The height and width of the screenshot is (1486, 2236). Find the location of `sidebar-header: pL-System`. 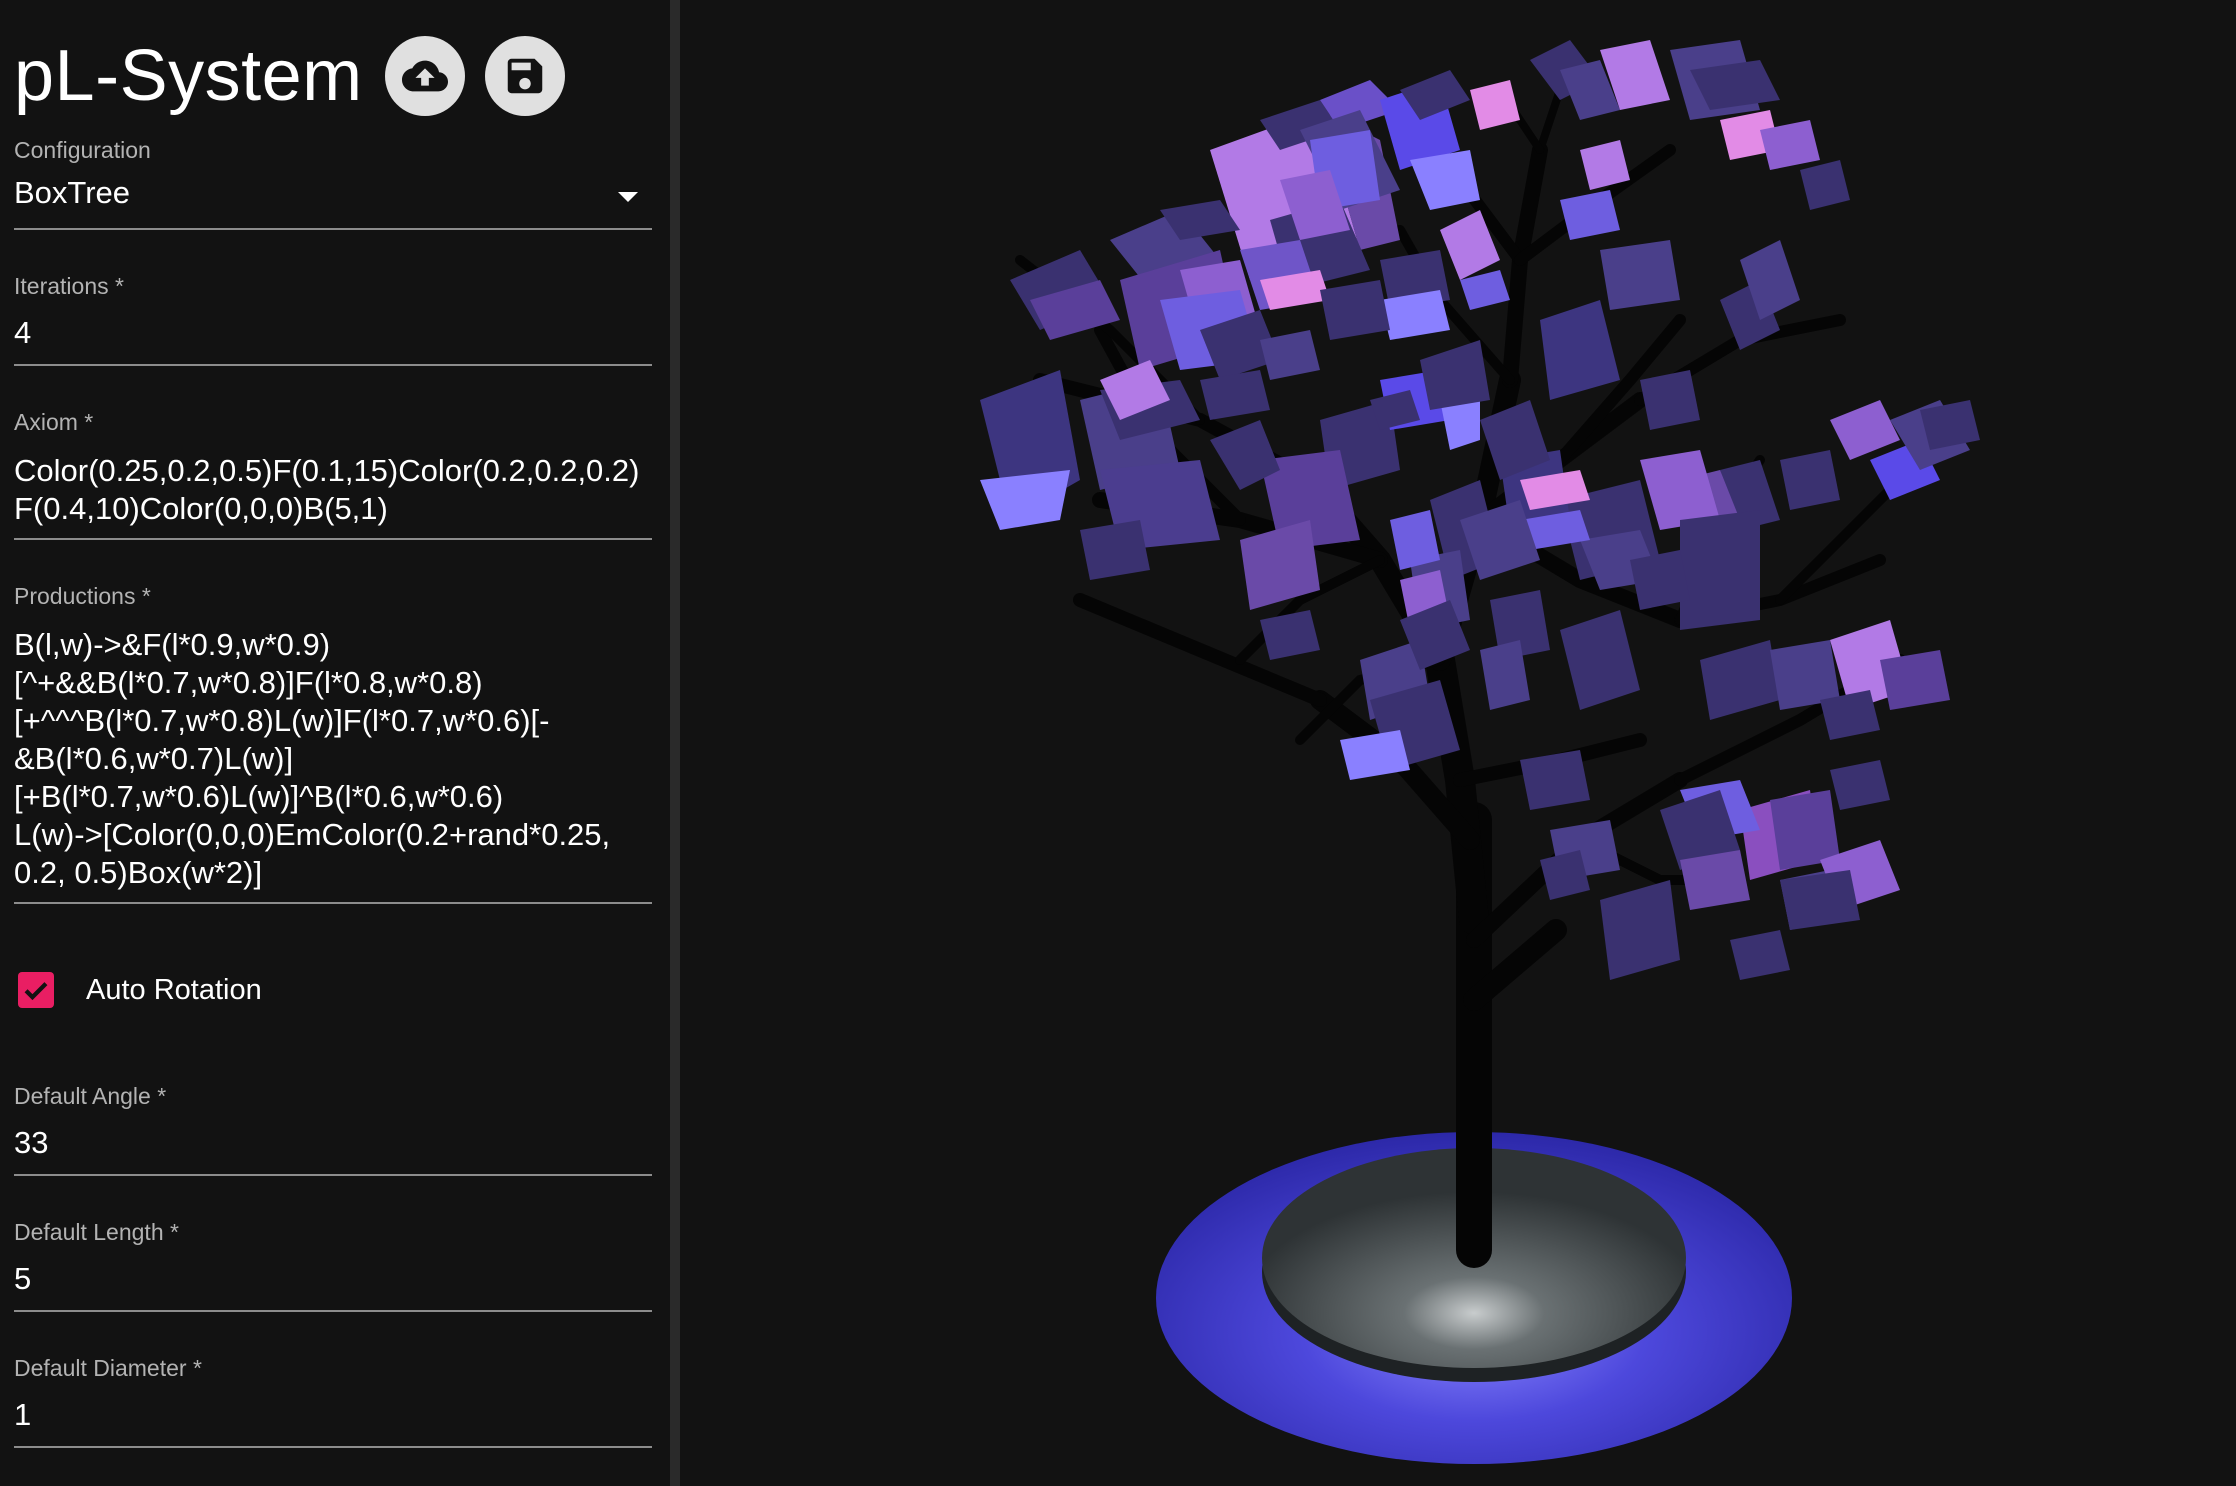

sidebar-header: pL-System is located at coordinates (289, 76).